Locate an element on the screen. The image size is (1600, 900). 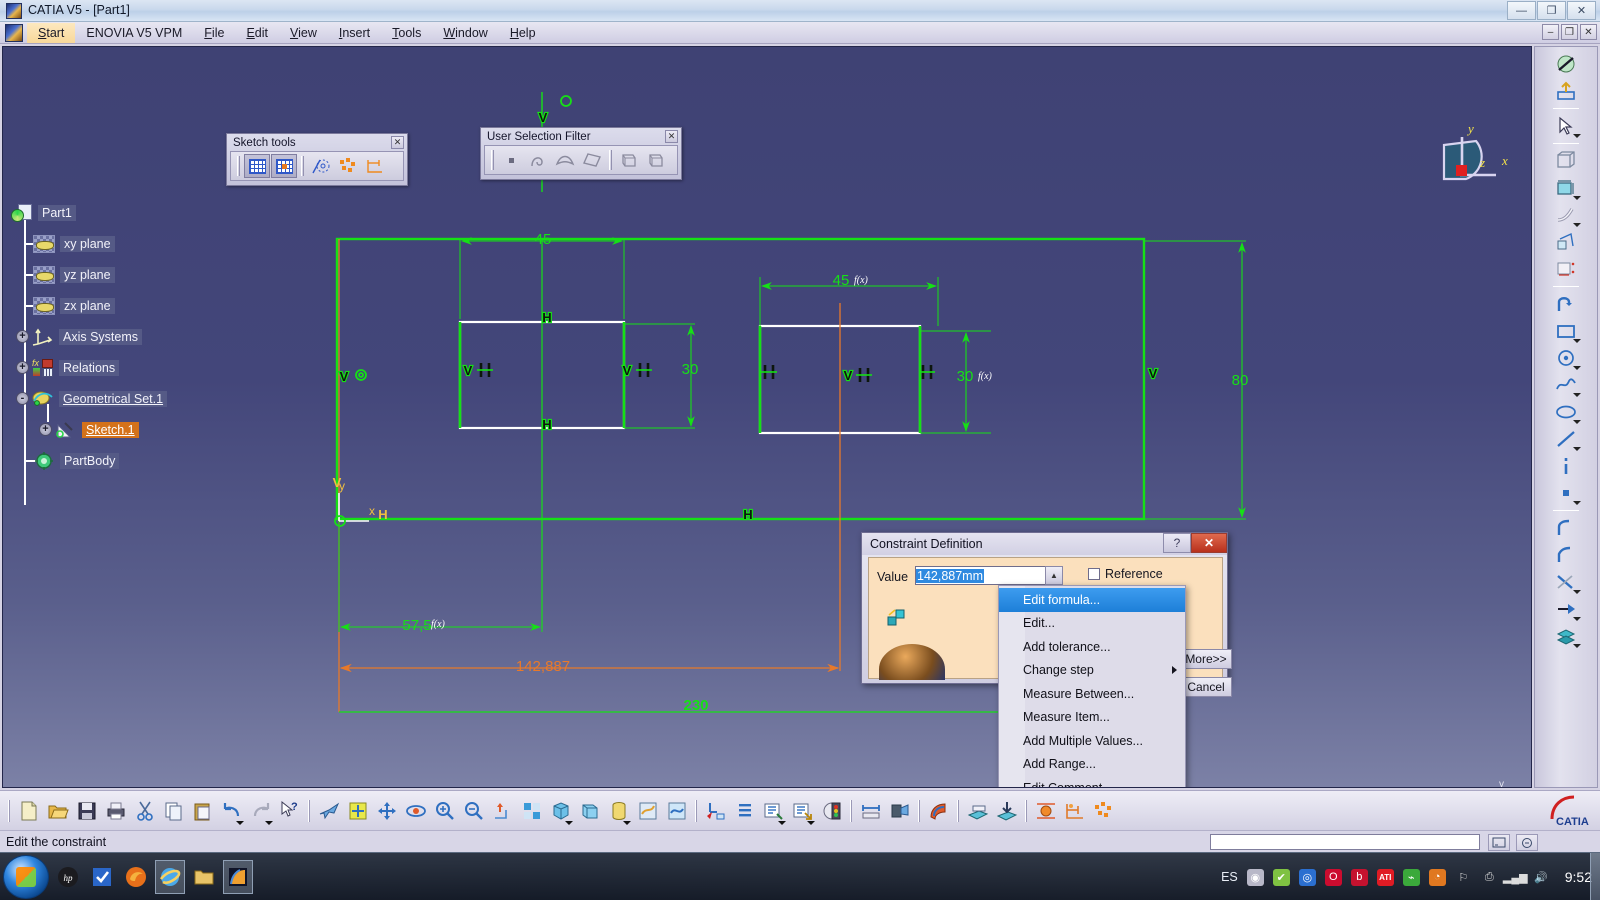
sketch-tools-toolbar: Sketch tools ✕ is located at coordinates (317, 159).